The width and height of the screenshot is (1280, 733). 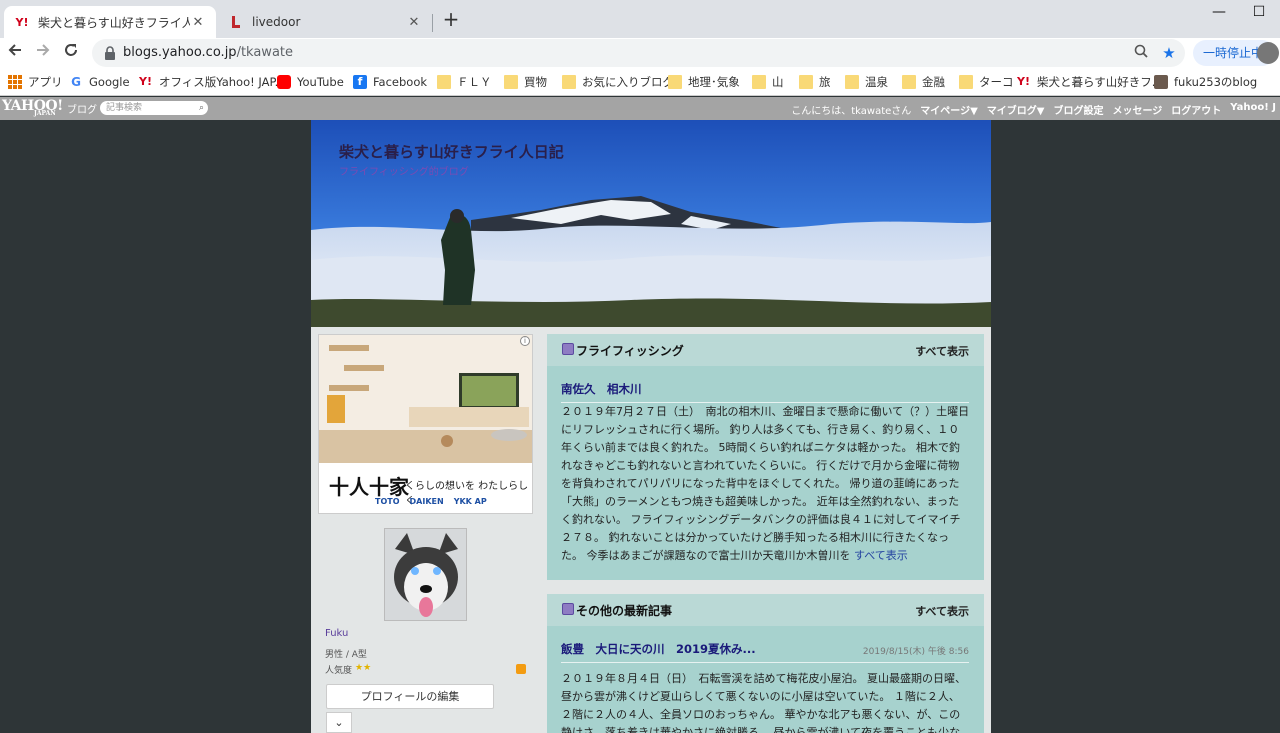 What do you see at coordinates (426, 501) in the screenshot?
I see `ad-logo-daiken: DAIKEN` at bounding box center [426, 501].